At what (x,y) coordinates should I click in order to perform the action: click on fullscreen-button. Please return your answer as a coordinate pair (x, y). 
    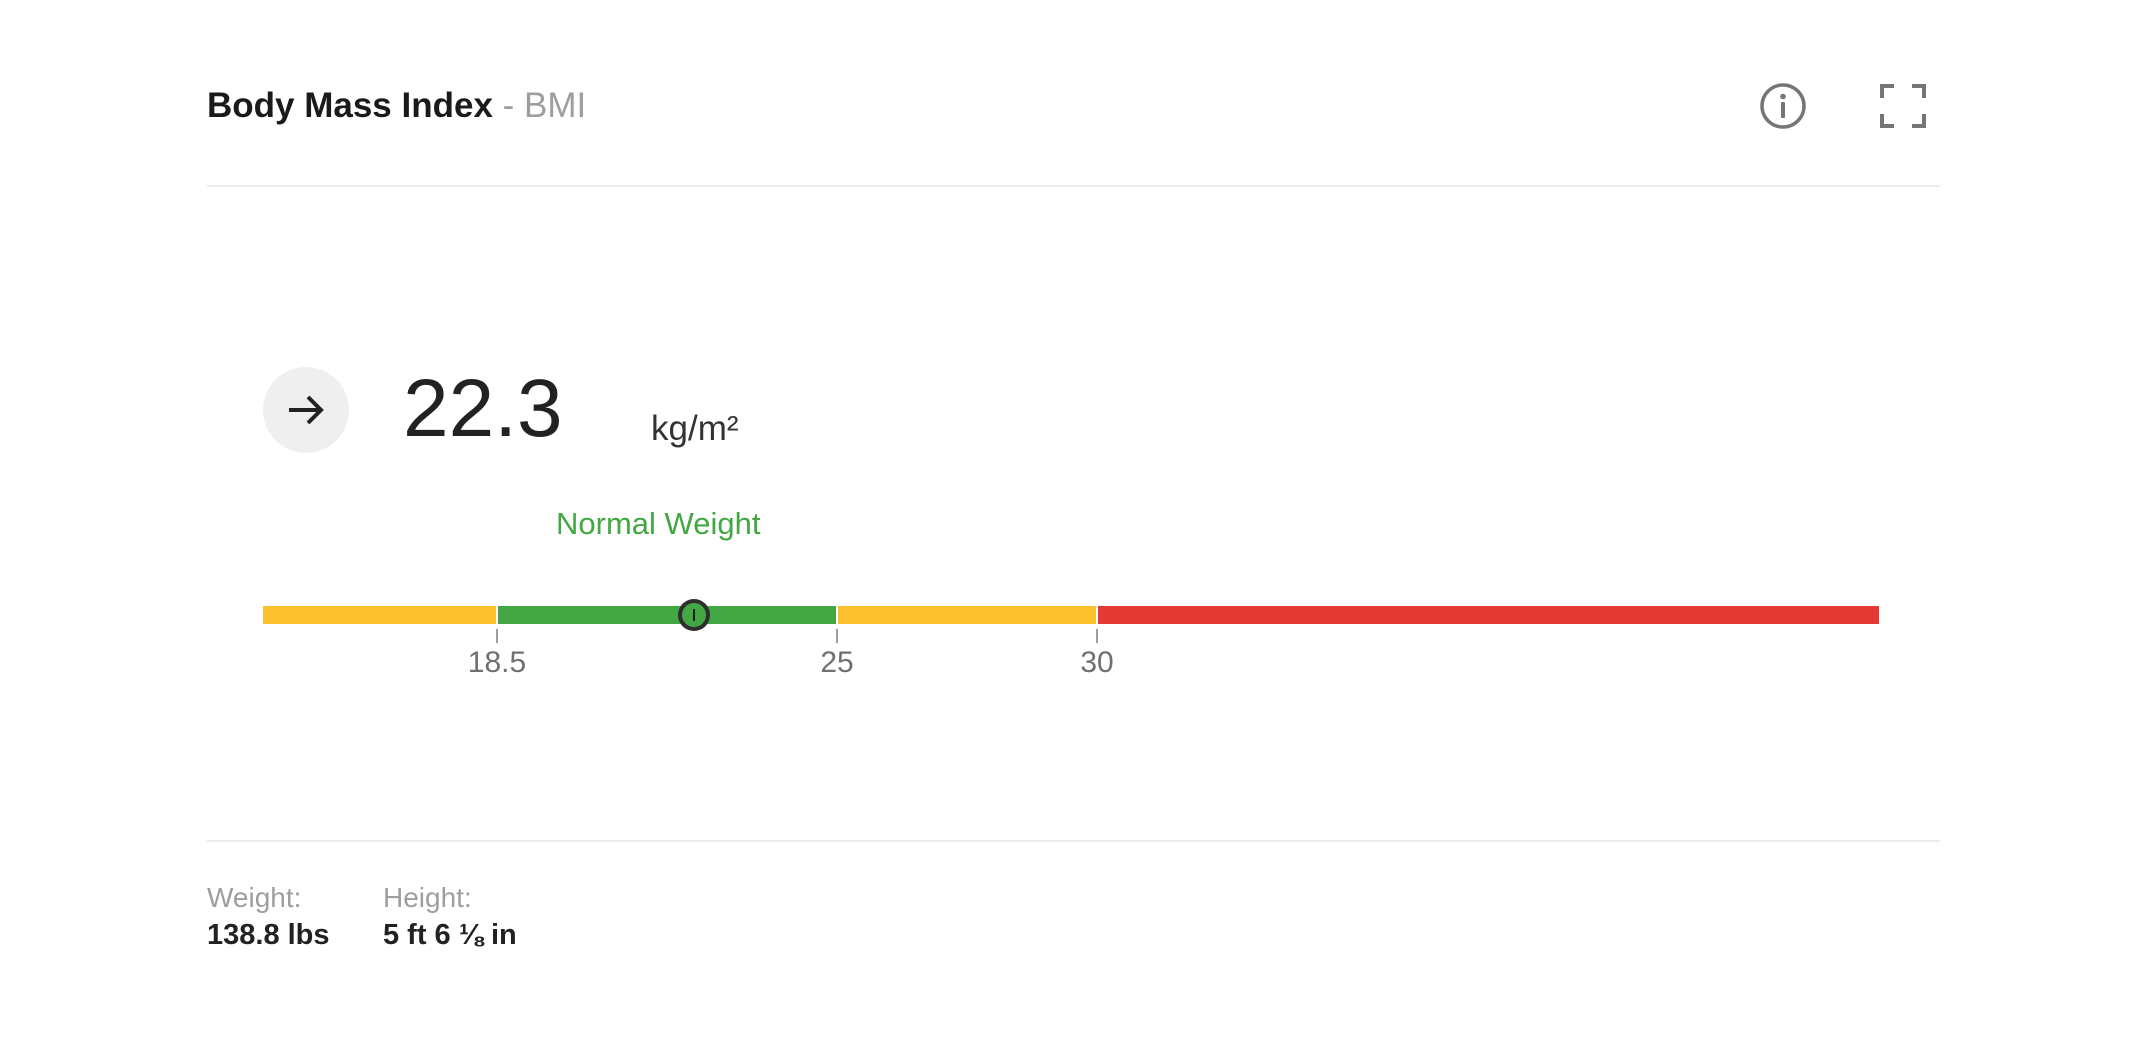
    Looking at the image, I should click on (1903, 106).